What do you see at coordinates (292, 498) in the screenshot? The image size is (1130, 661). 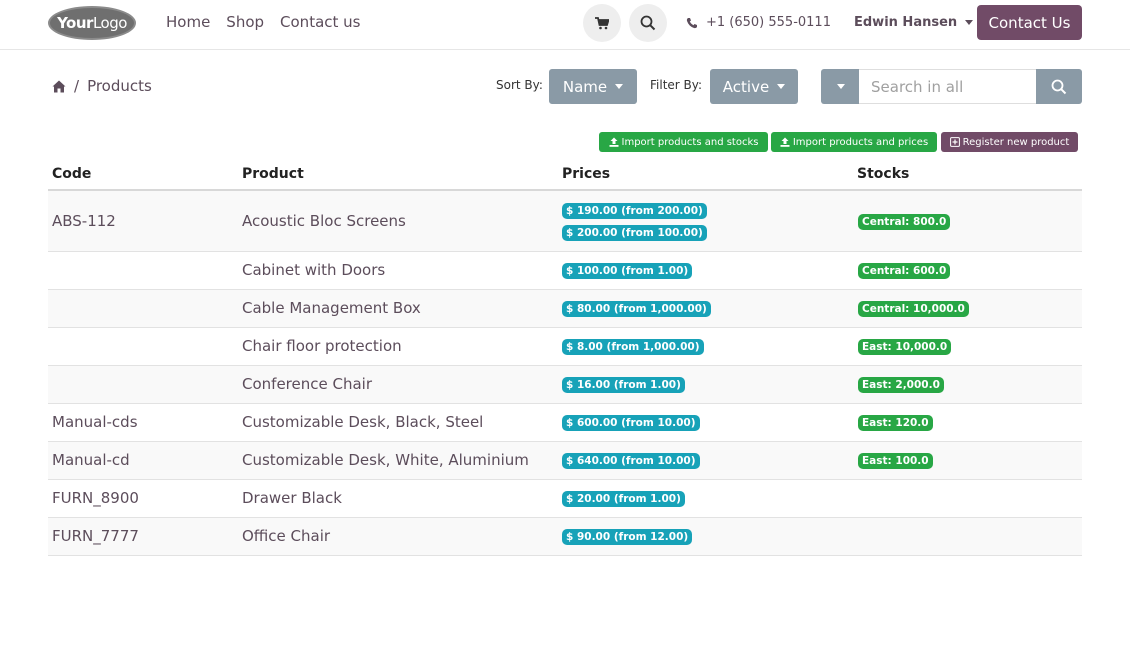 I see `product-name: Drawer Black` at bounding box center [292, 498].